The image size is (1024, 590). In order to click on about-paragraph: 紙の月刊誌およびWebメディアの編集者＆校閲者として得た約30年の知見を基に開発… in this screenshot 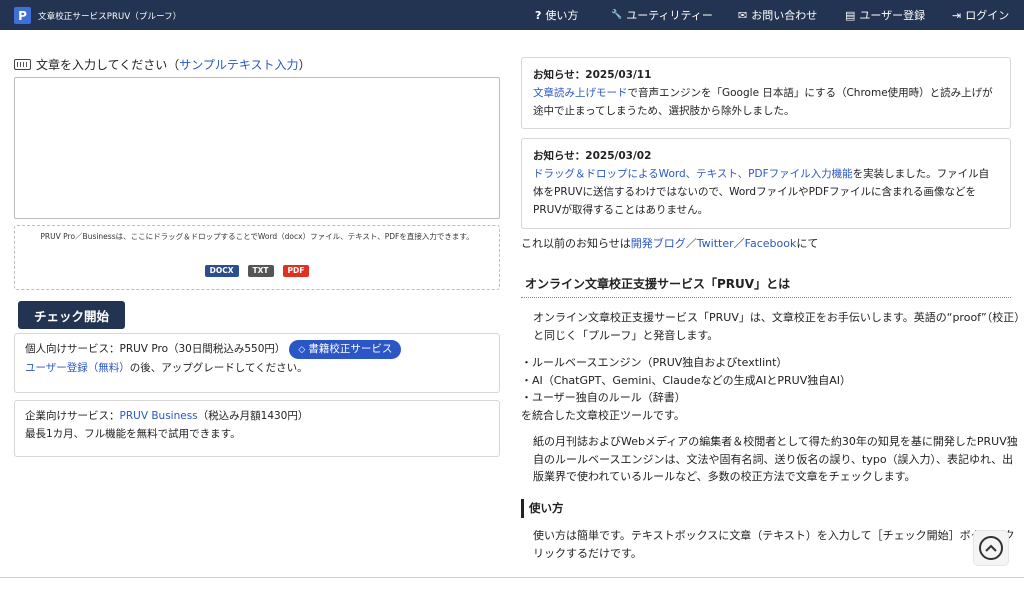, I will do `click(775, 459)`.